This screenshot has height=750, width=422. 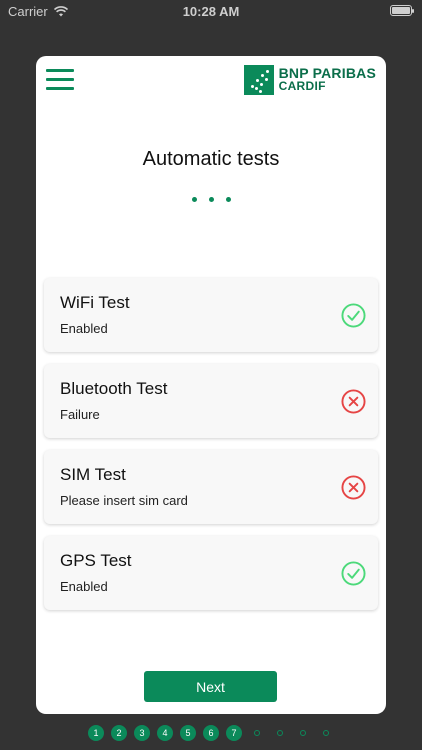 I want to click on test-item-bluetooth: Bluetooth Test Failure, so click(x=211, y=401).